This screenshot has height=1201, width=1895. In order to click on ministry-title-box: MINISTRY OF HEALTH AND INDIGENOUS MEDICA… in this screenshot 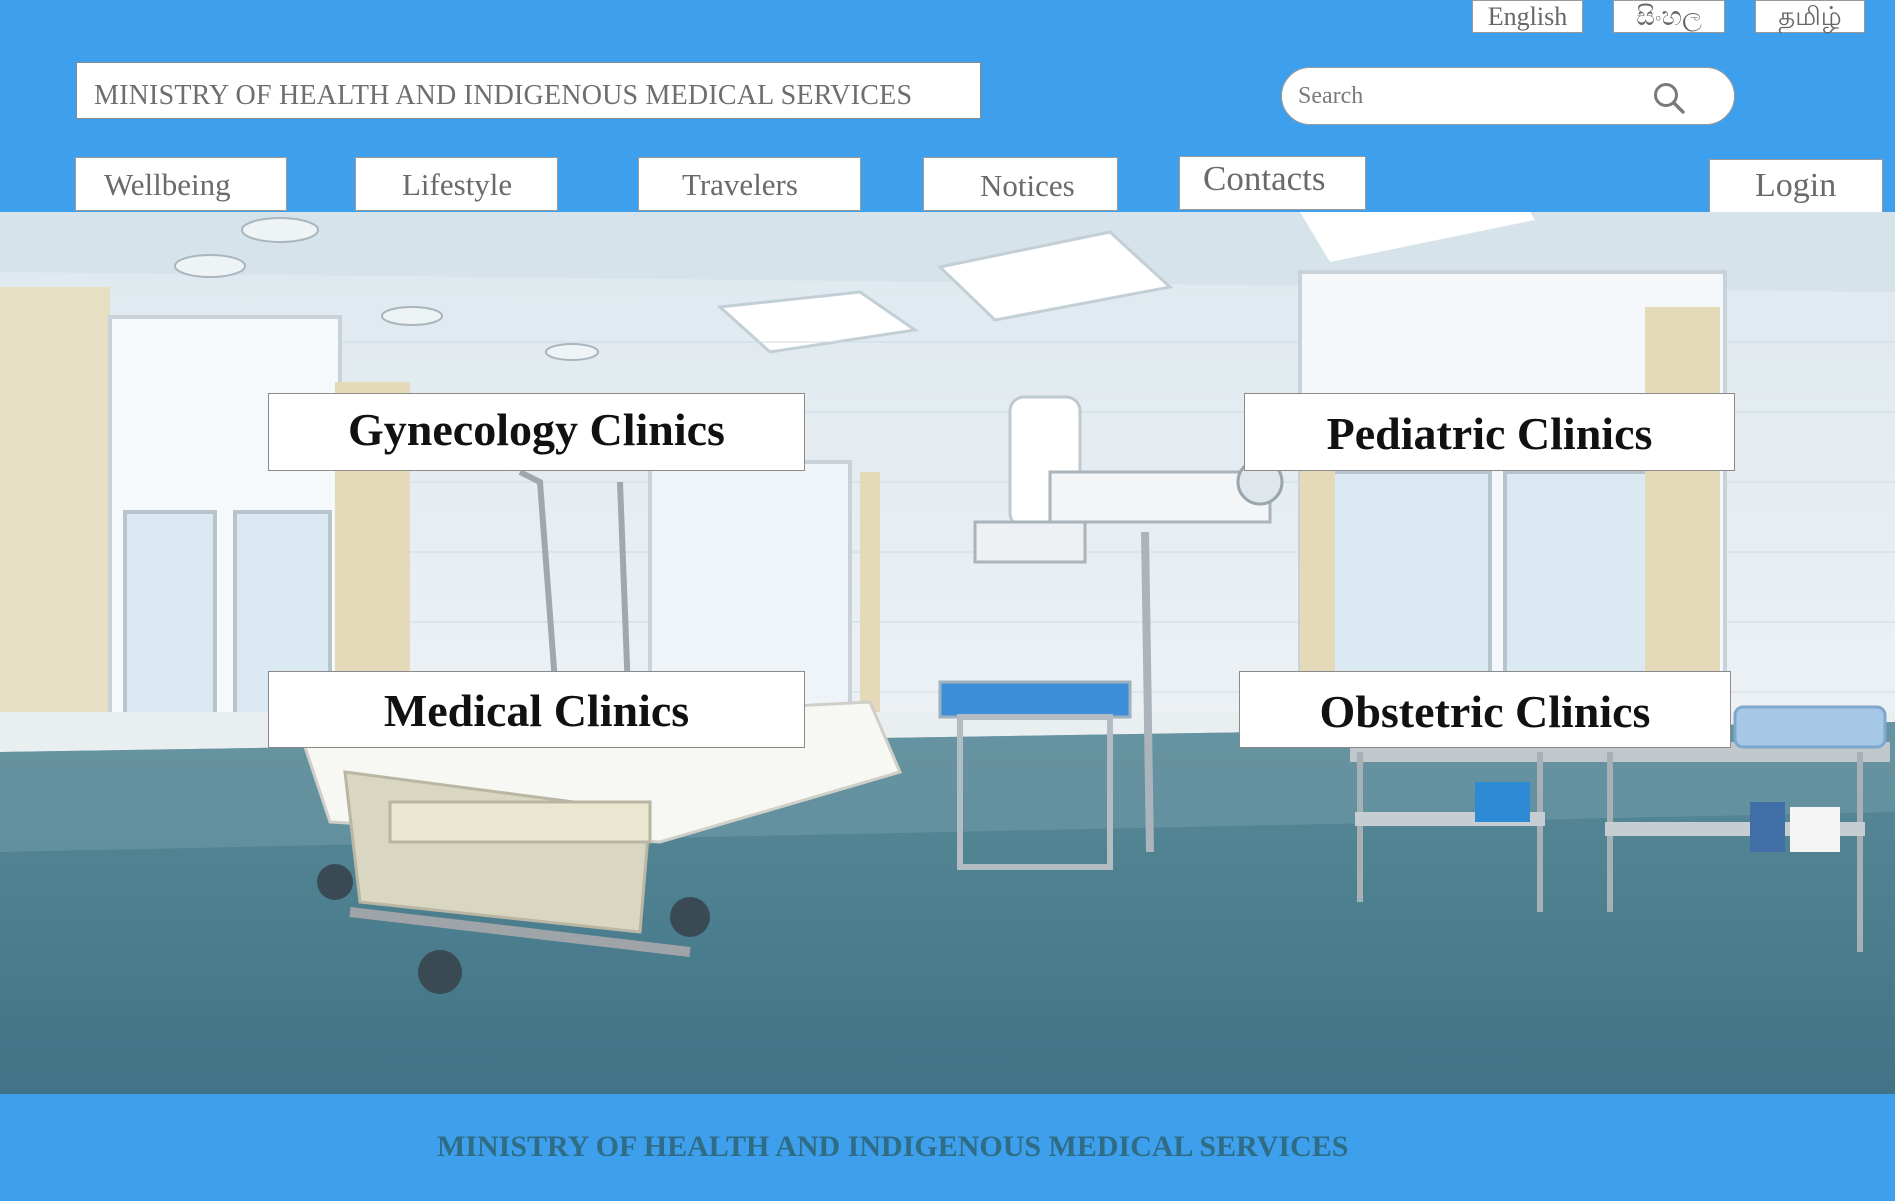, I will do `click(528, 90)`.